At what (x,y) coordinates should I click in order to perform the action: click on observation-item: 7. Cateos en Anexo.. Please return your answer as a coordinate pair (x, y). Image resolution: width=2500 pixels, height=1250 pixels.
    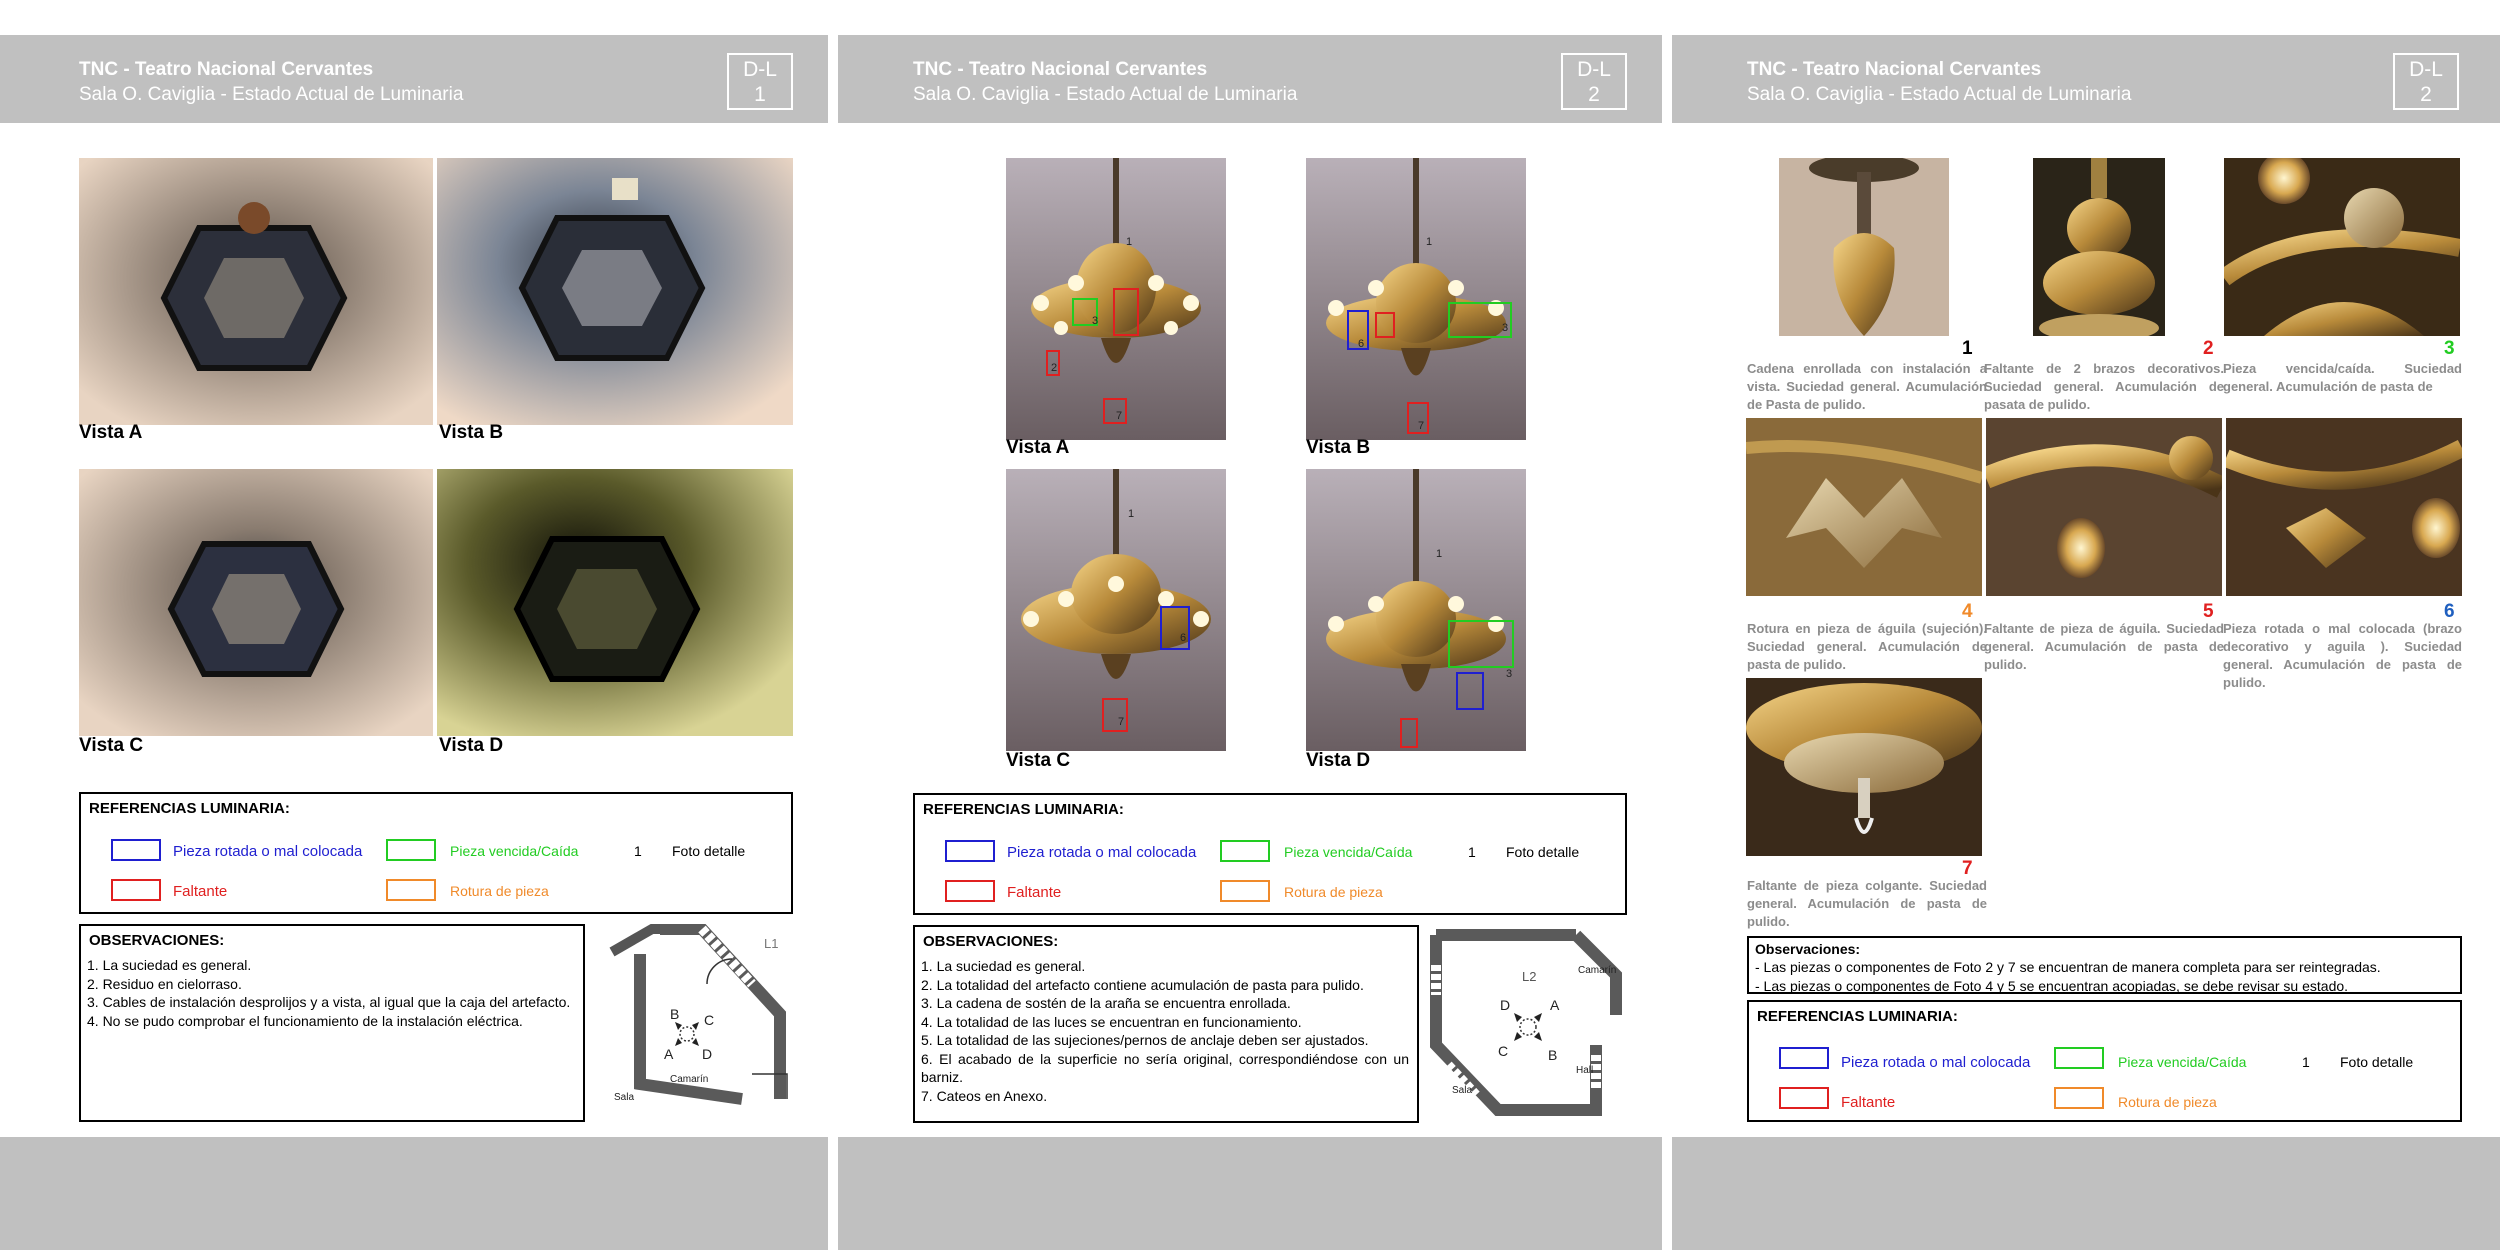
    Looking at the image, I should click on (984, 1095).